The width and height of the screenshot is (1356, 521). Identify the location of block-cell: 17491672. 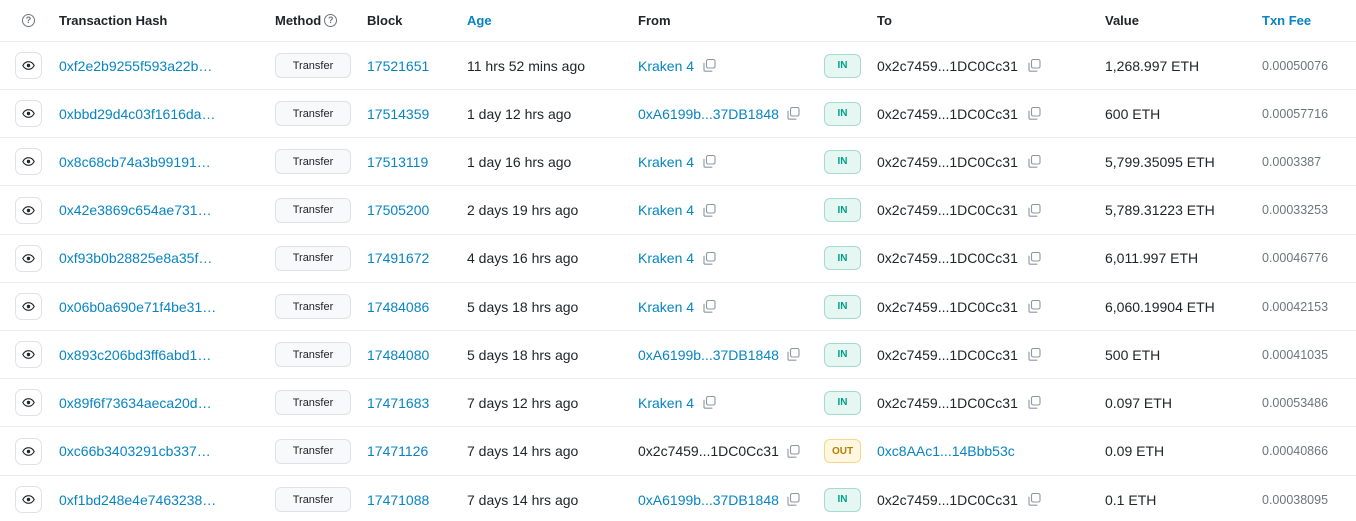
(398, 258).